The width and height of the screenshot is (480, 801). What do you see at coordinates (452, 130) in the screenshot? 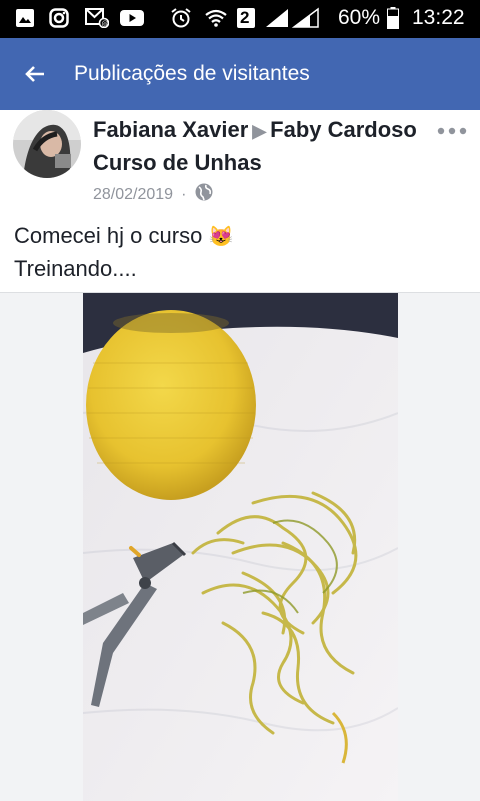
I see `more-options-icon` at bounding box center [452, 130].